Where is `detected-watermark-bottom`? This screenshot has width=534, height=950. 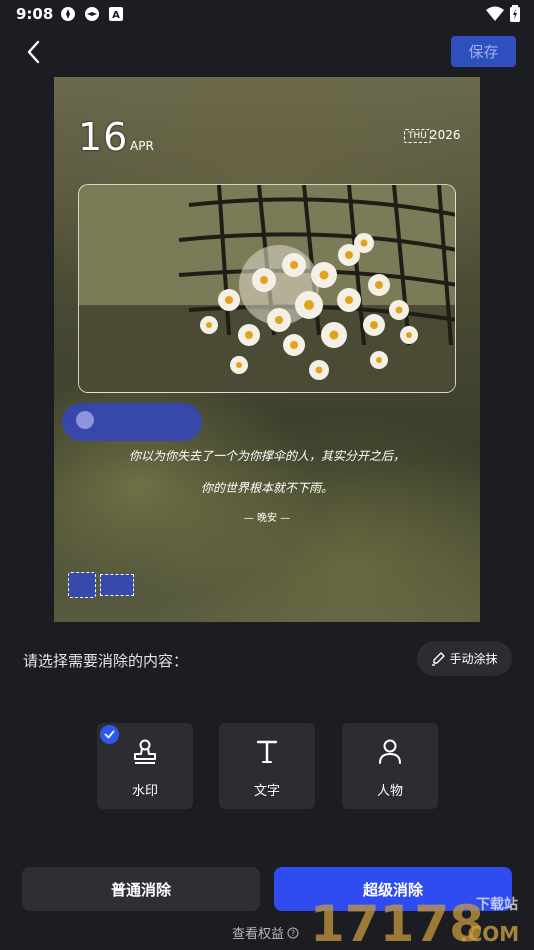
detected-watermark-bottom is located at coordinates (101, 585).